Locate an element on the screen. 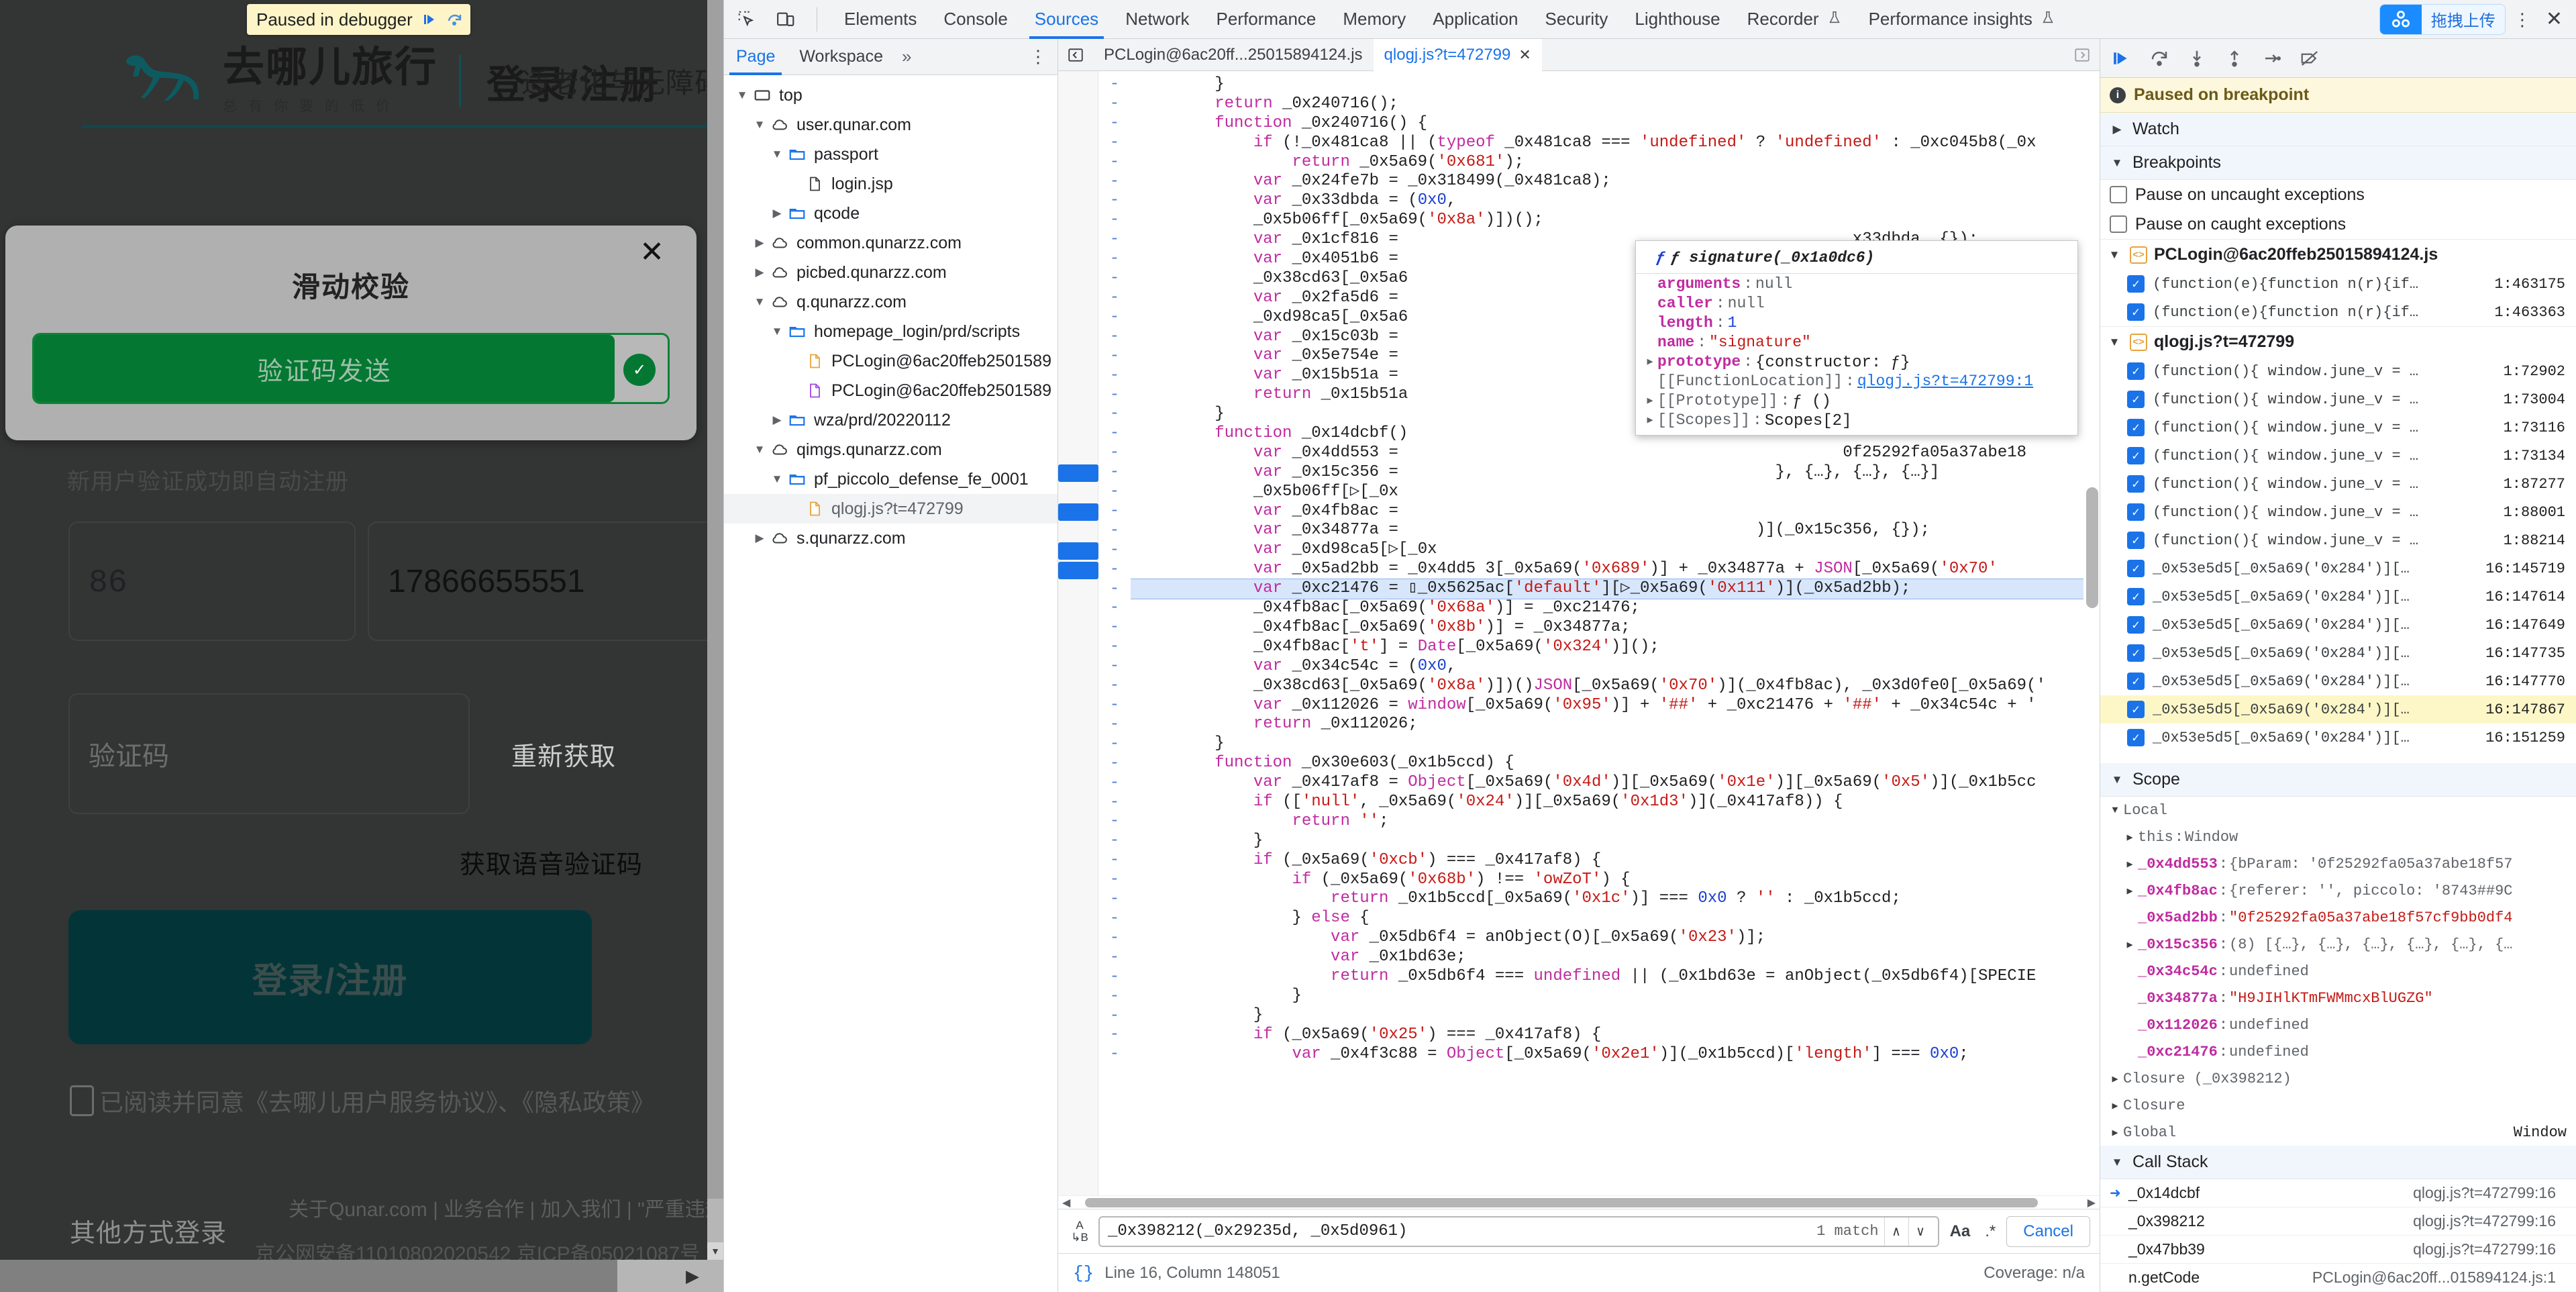 Image resolution: width=2576 pixels, height=1292 pixels. tab-performance: Performance is located at coordinates (1266, 20).